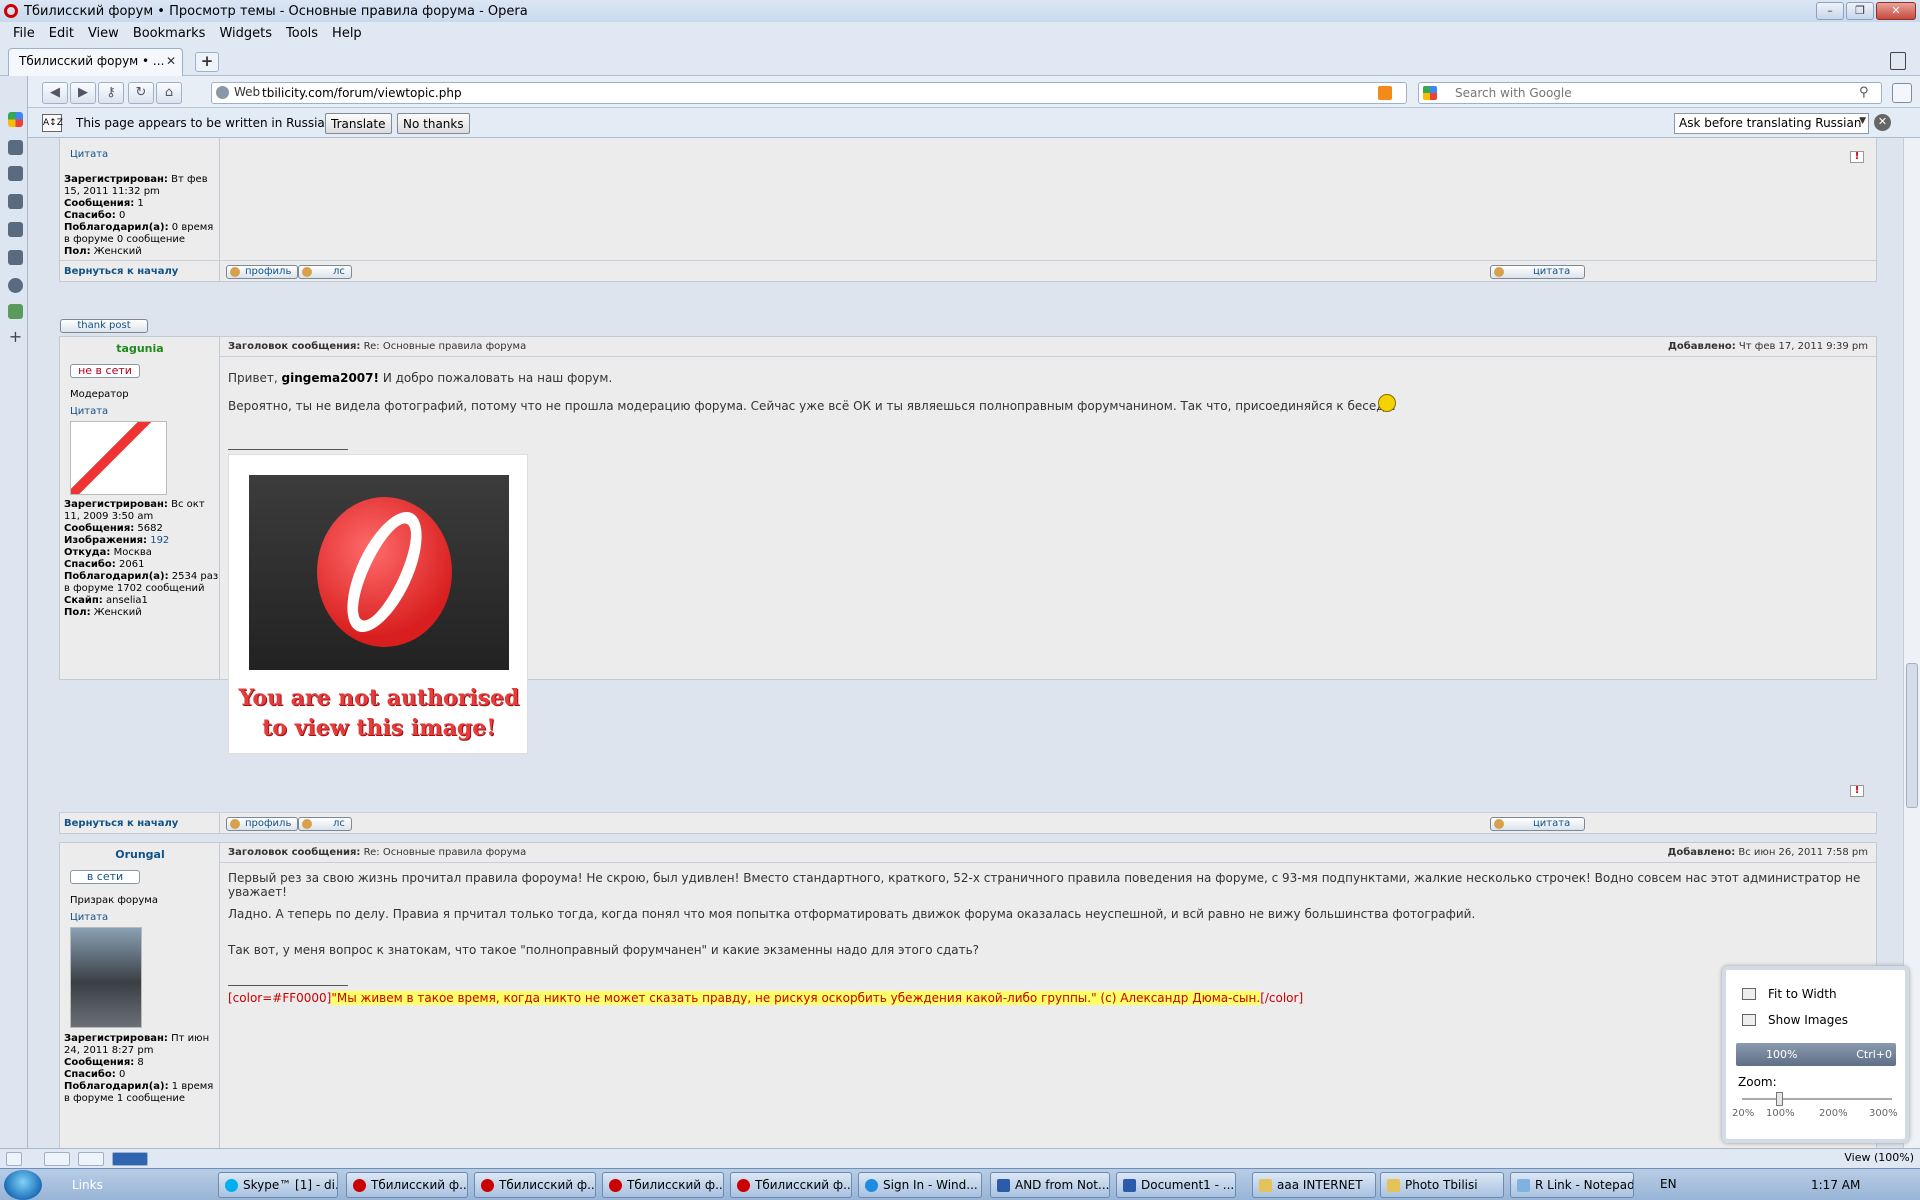 This screenshot has width=1920, height=1200. What do you see at coordinates (347, 33) in the screenshot?
I see `menu-help: Help` at bounding box center [347, 33].